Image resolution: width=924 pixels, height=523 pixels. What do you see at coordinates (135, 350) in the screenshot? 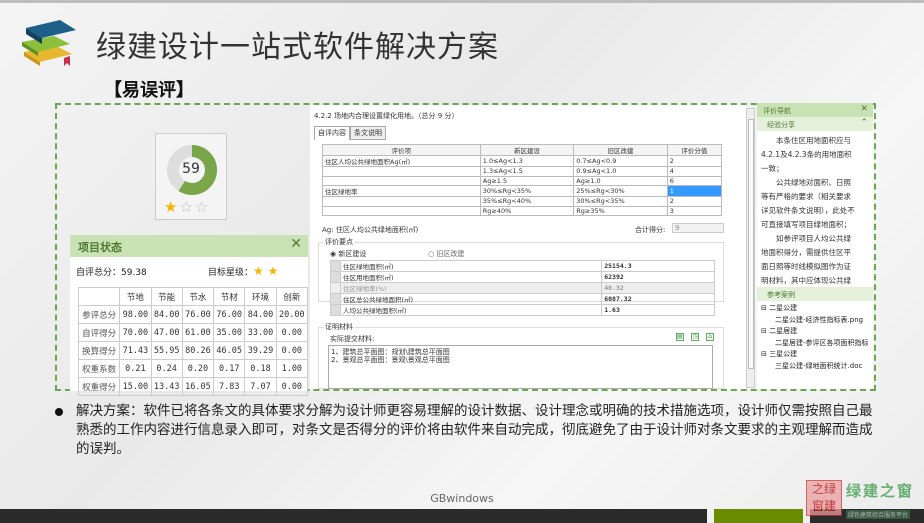
I see `table-cell: 71.43` at bounding box center [135, 350].